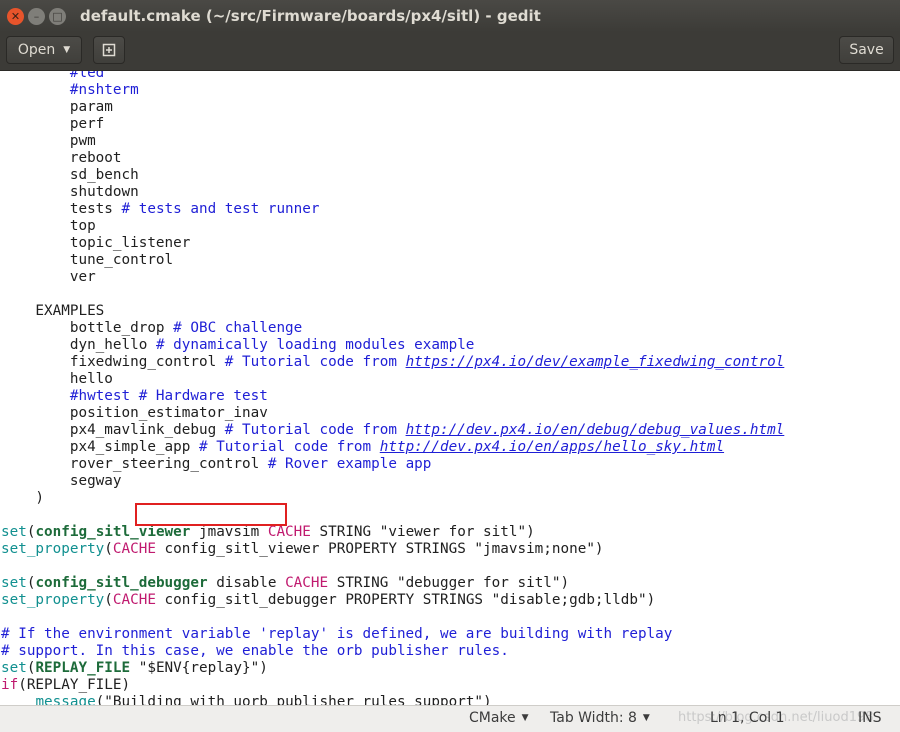 This screenshot has height=732, width=900. Describe the element at coordinates (211, 514) in the screenshot. I see `highlight-annotation-box` at that location.